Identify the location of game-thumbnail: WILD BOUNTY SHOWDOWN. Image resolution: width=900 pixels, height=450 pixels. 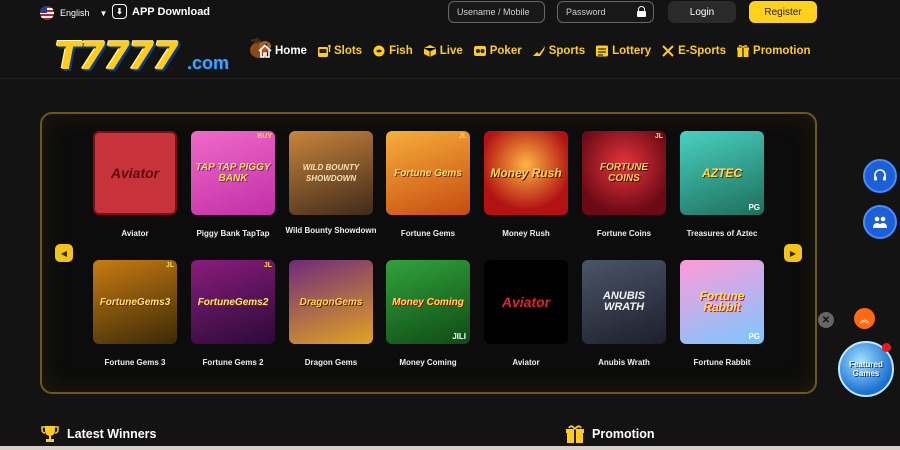
(331, 173).